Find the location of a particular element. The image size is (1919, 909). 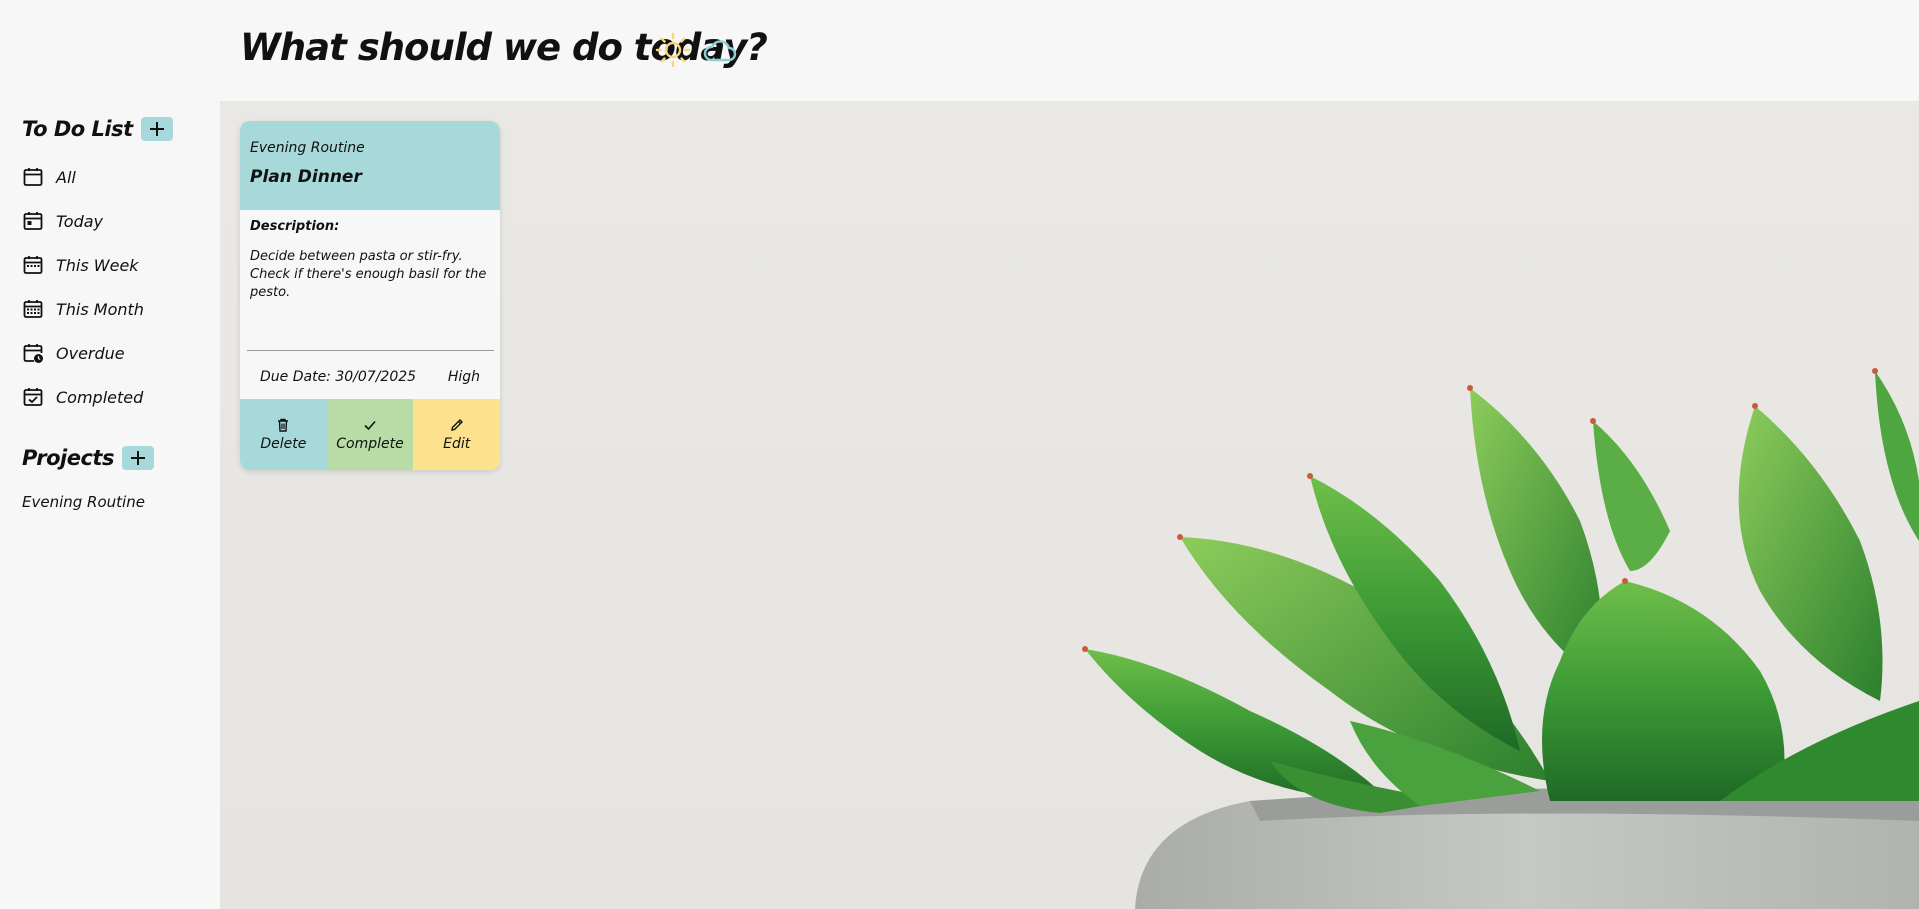

task-project-name: Evening Routine is located at coordinates (307, 148).